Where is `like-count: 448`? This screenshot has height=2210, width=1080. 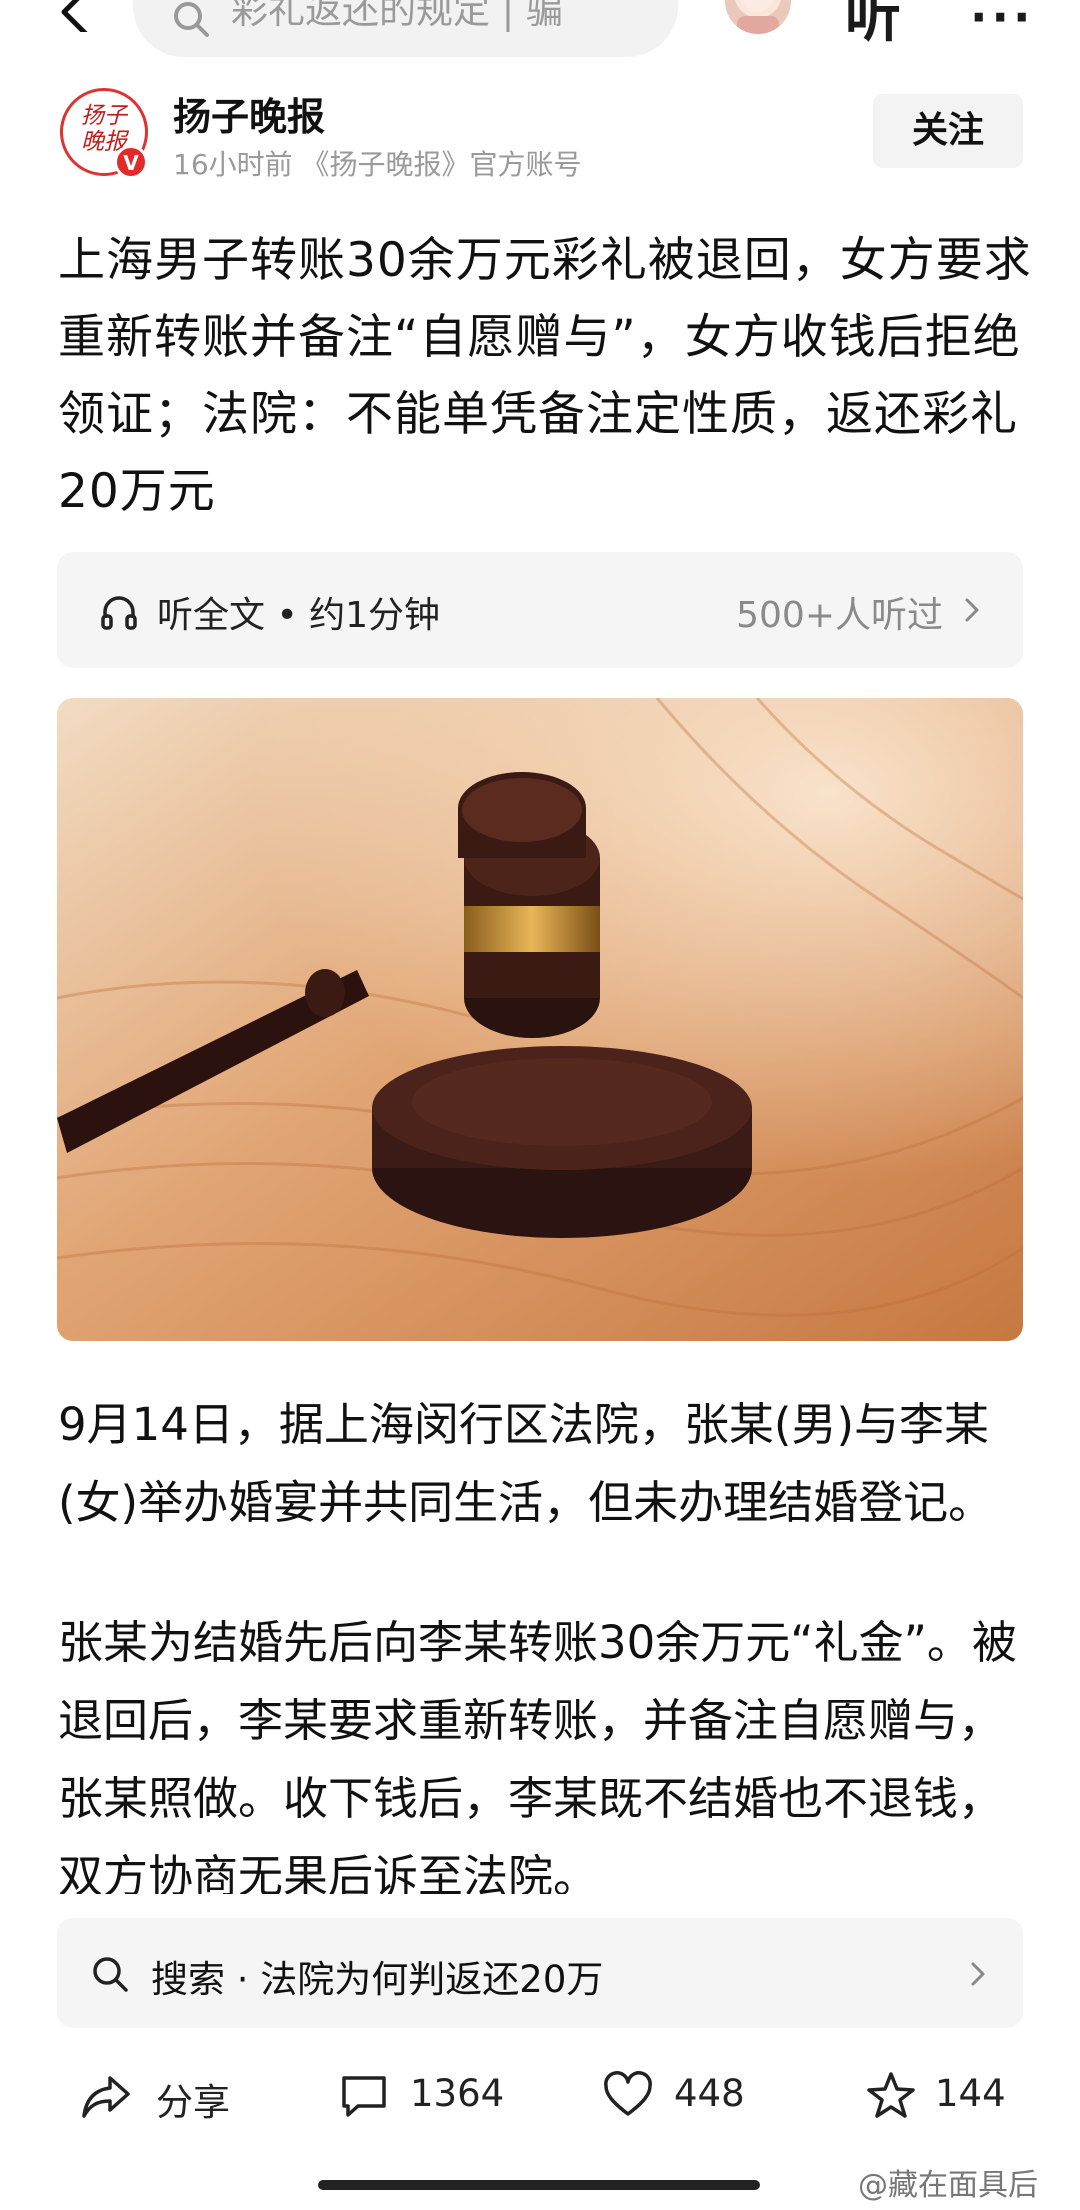
like-count: 448 is located at coordinates (709, 2093).